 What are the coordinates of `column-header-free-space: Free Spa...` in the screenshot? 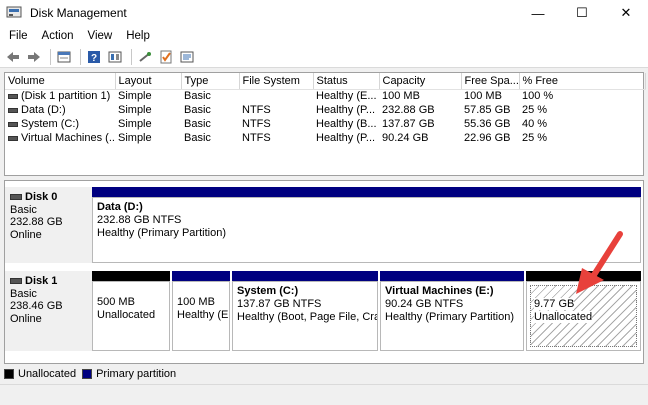 It's located at (490, 81).